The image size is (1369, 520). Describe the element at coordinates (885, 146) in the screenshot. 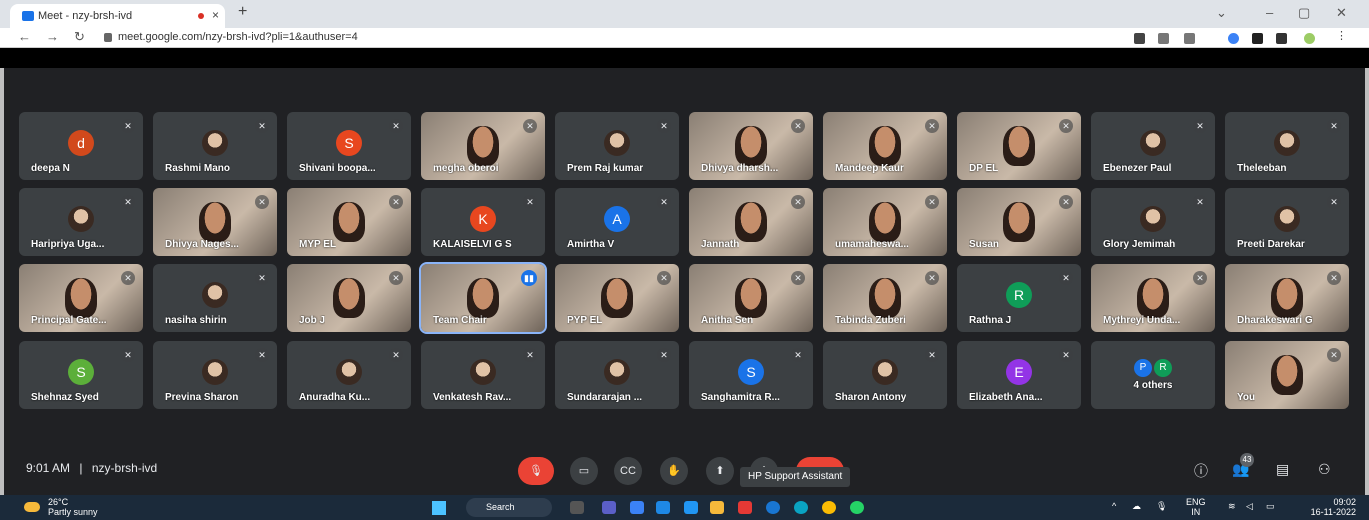

I see `participant-tile: ✕ Mandeep Kaur` at that location.